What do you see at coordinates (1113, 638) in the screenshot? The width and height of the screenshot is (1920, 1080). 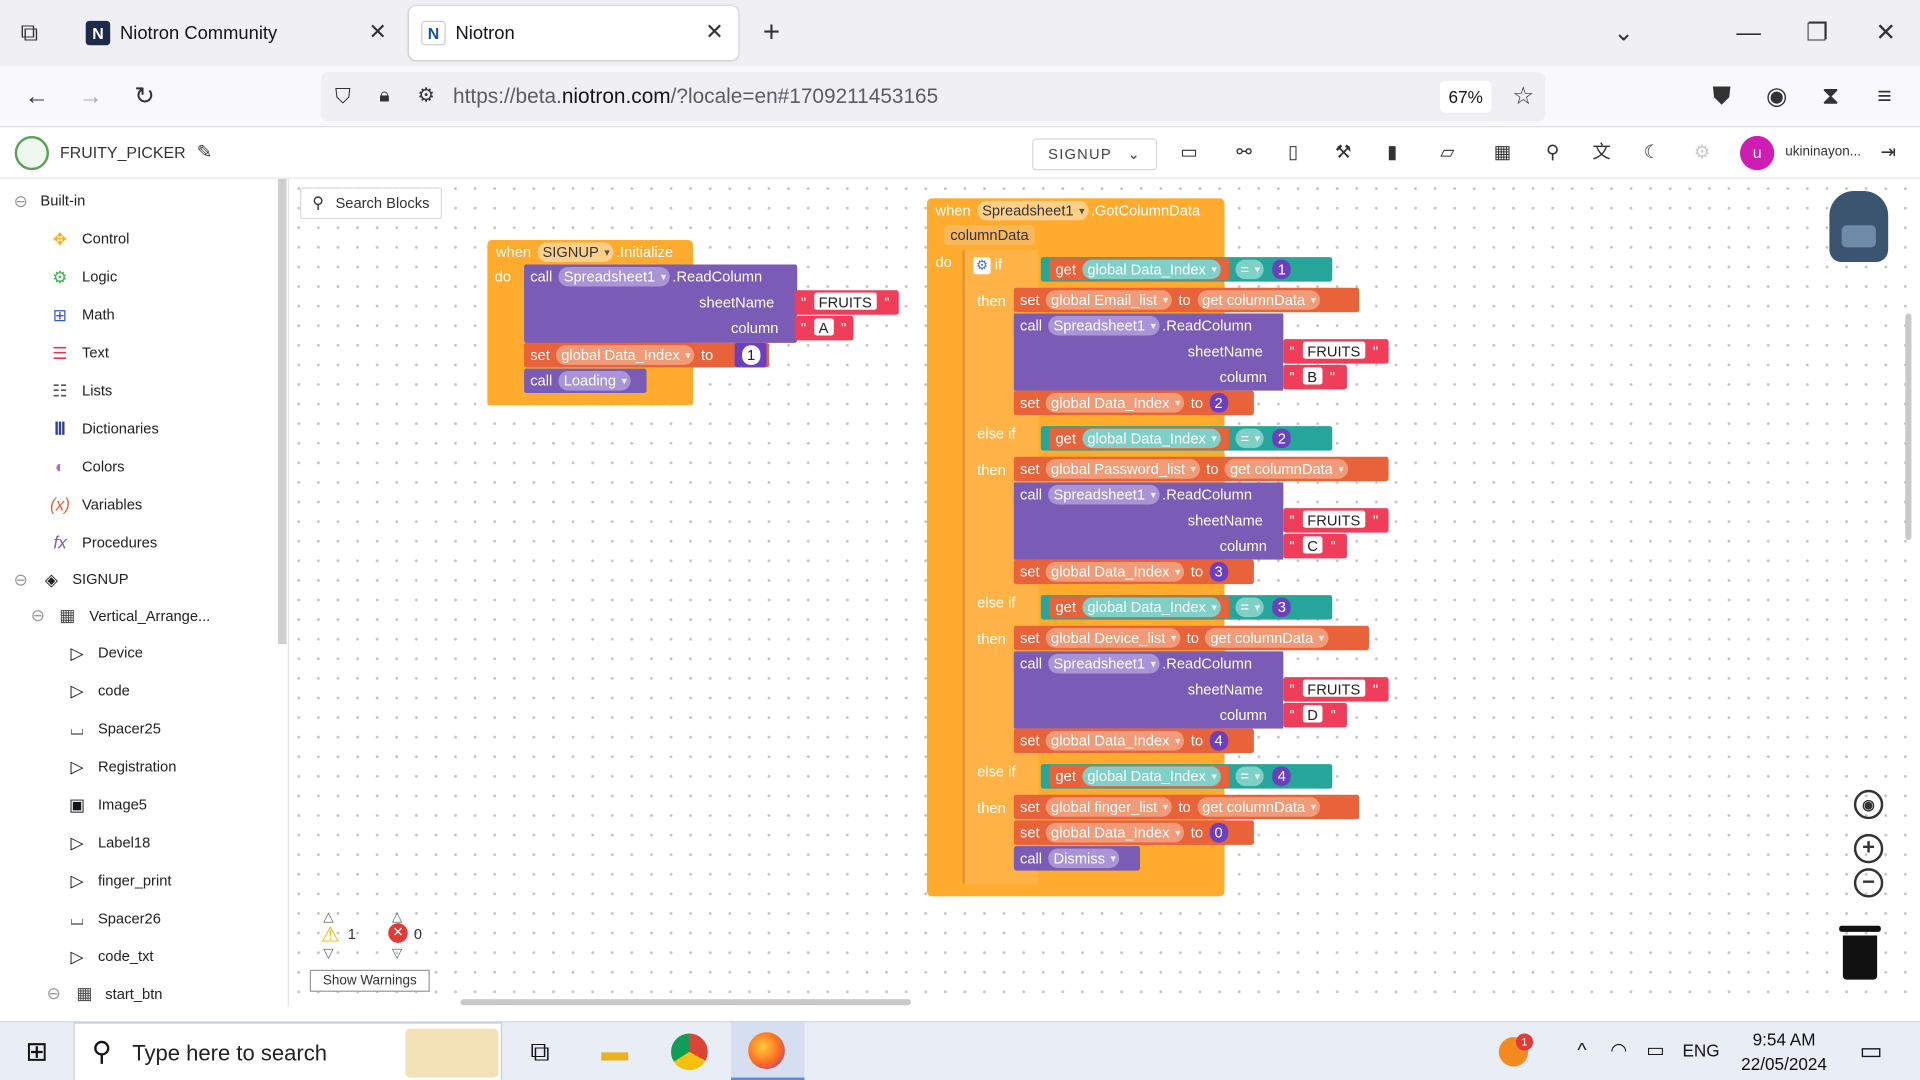 I see `variable-dropdown: global Device_list` at bounding box center [1113, 638].